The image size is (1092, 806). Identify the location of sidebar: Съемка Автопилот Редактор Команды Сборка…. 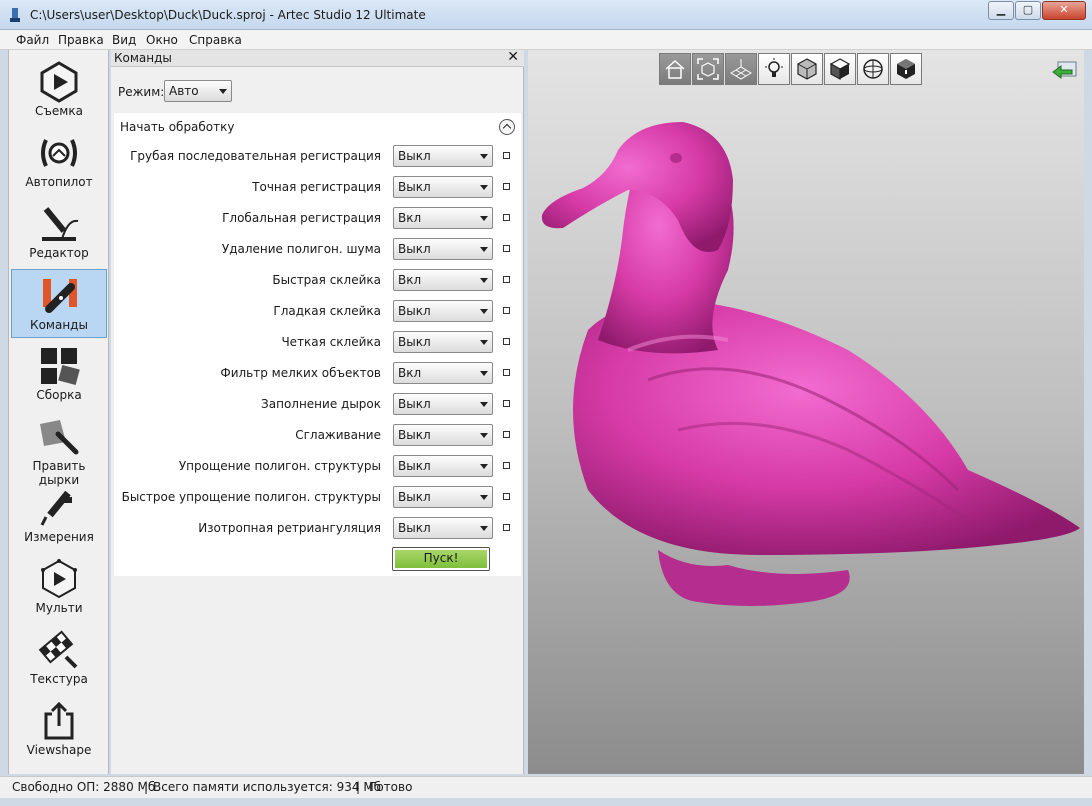
(58, 412).